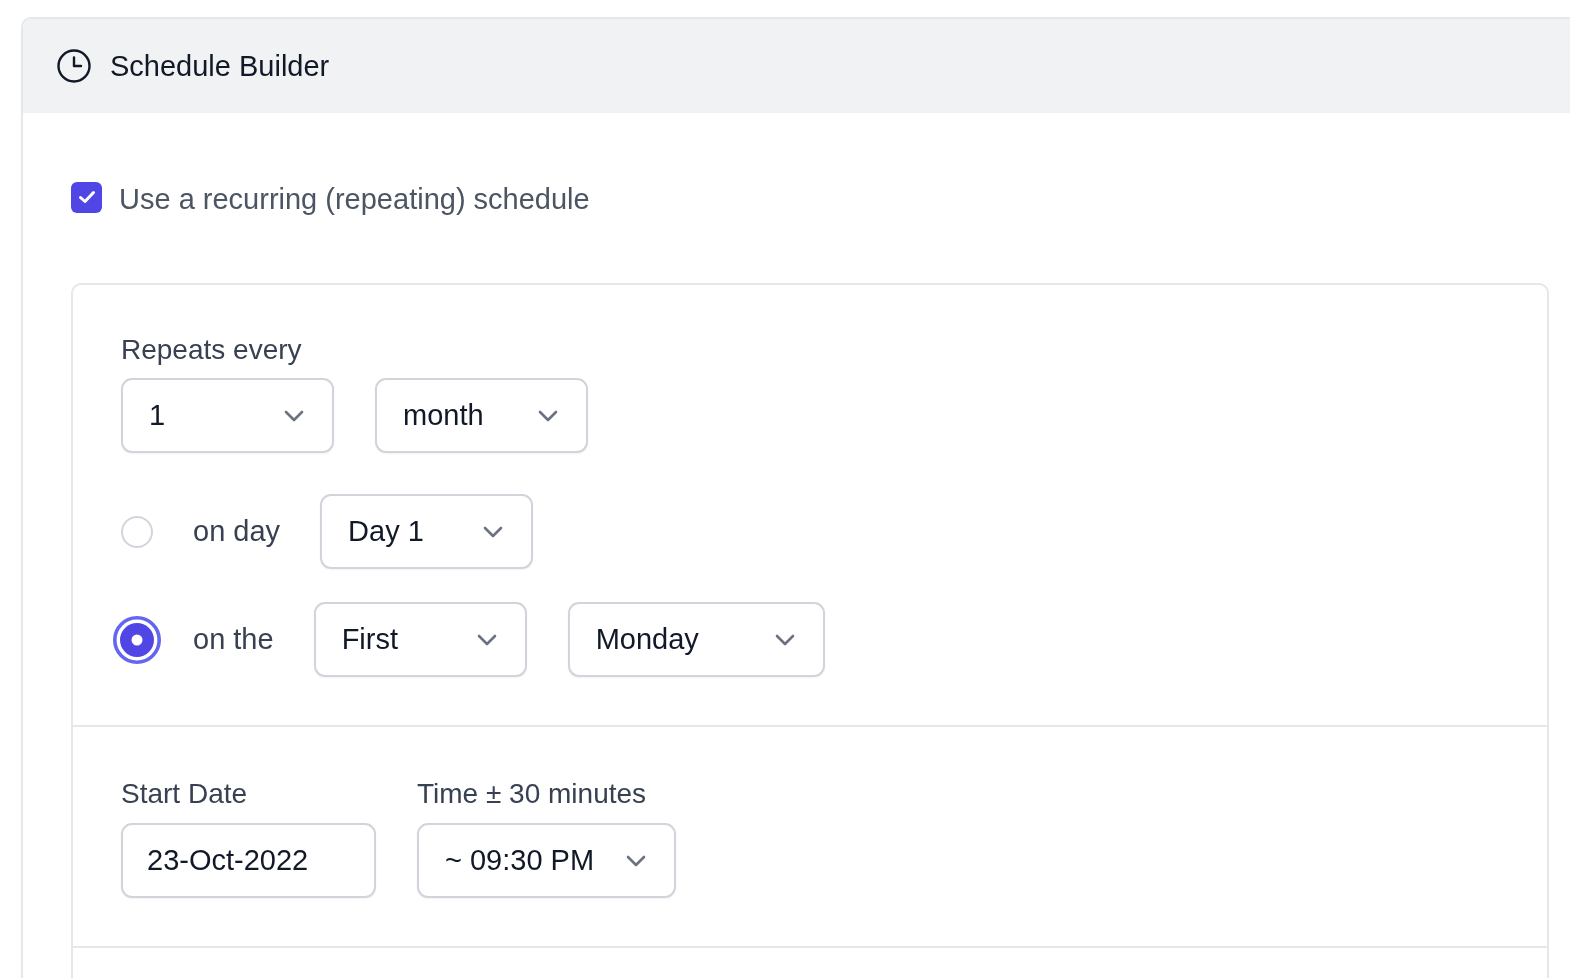 The width and height of the screenshot is (1570, 978). Describe the element at coordinates (233, 639) in the screenshot. I see `option-label: on the` at that location.